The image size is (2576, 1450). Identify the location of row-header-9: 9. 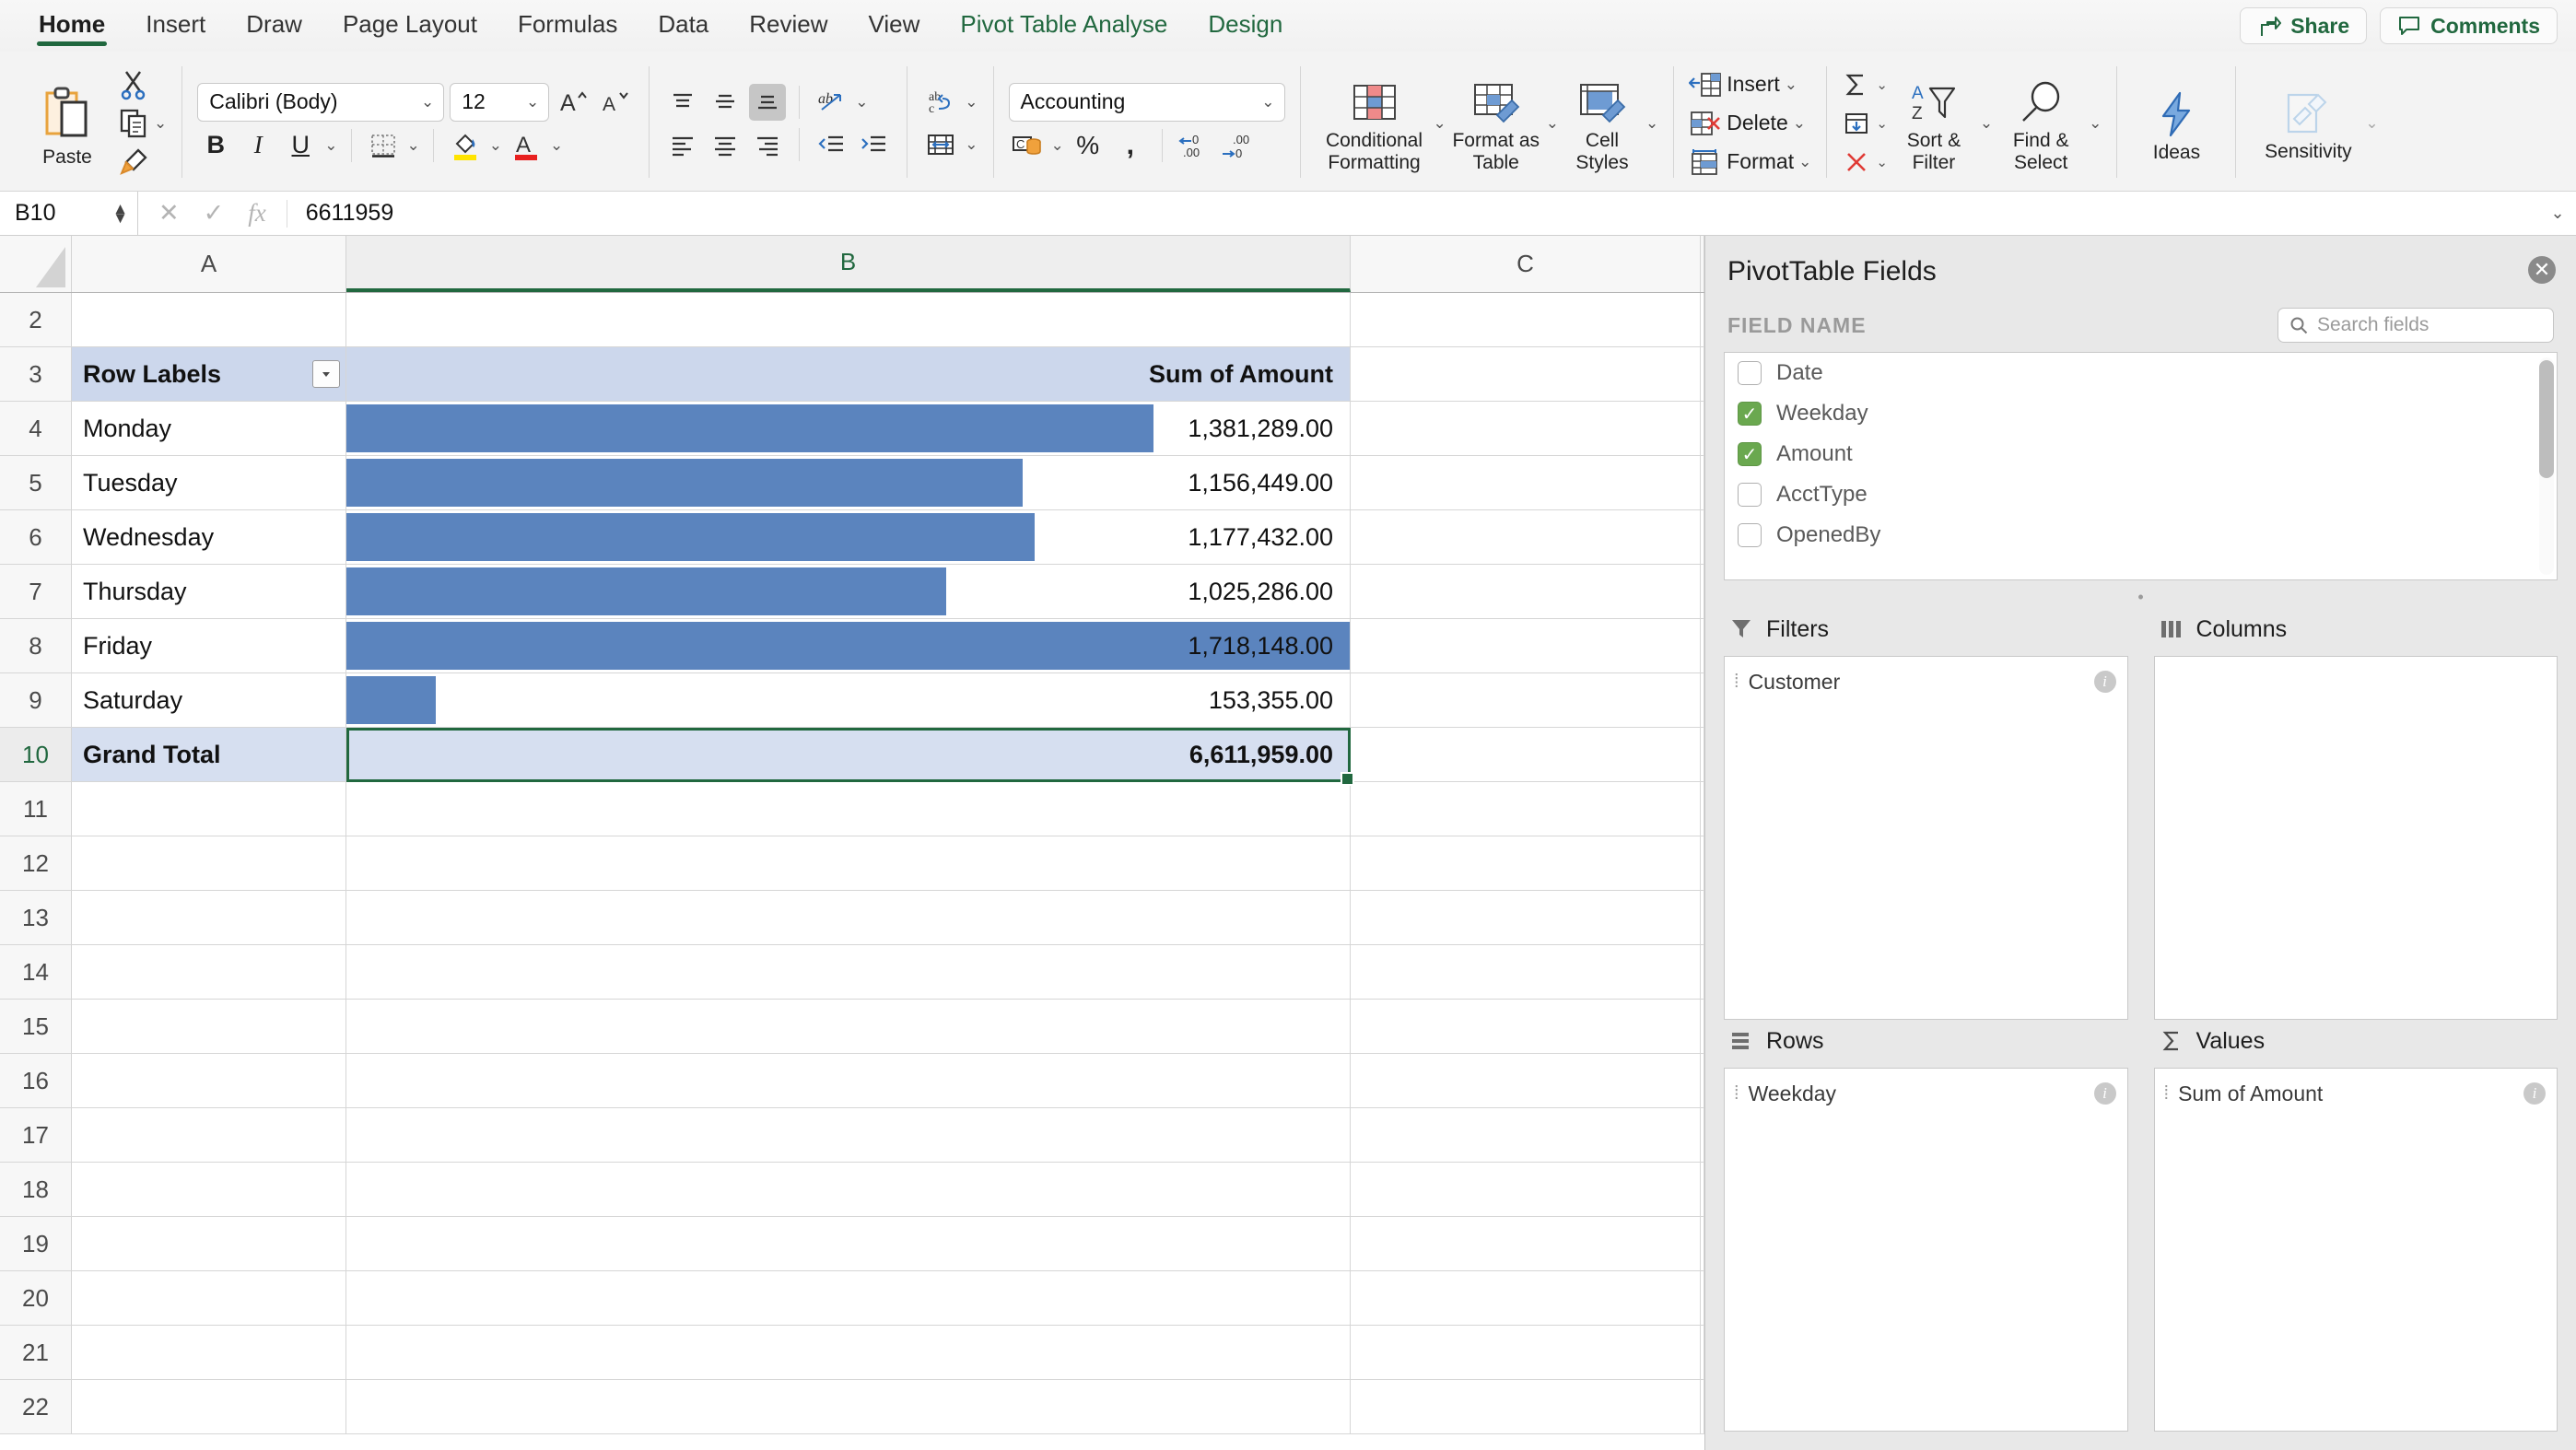
(36, 700).